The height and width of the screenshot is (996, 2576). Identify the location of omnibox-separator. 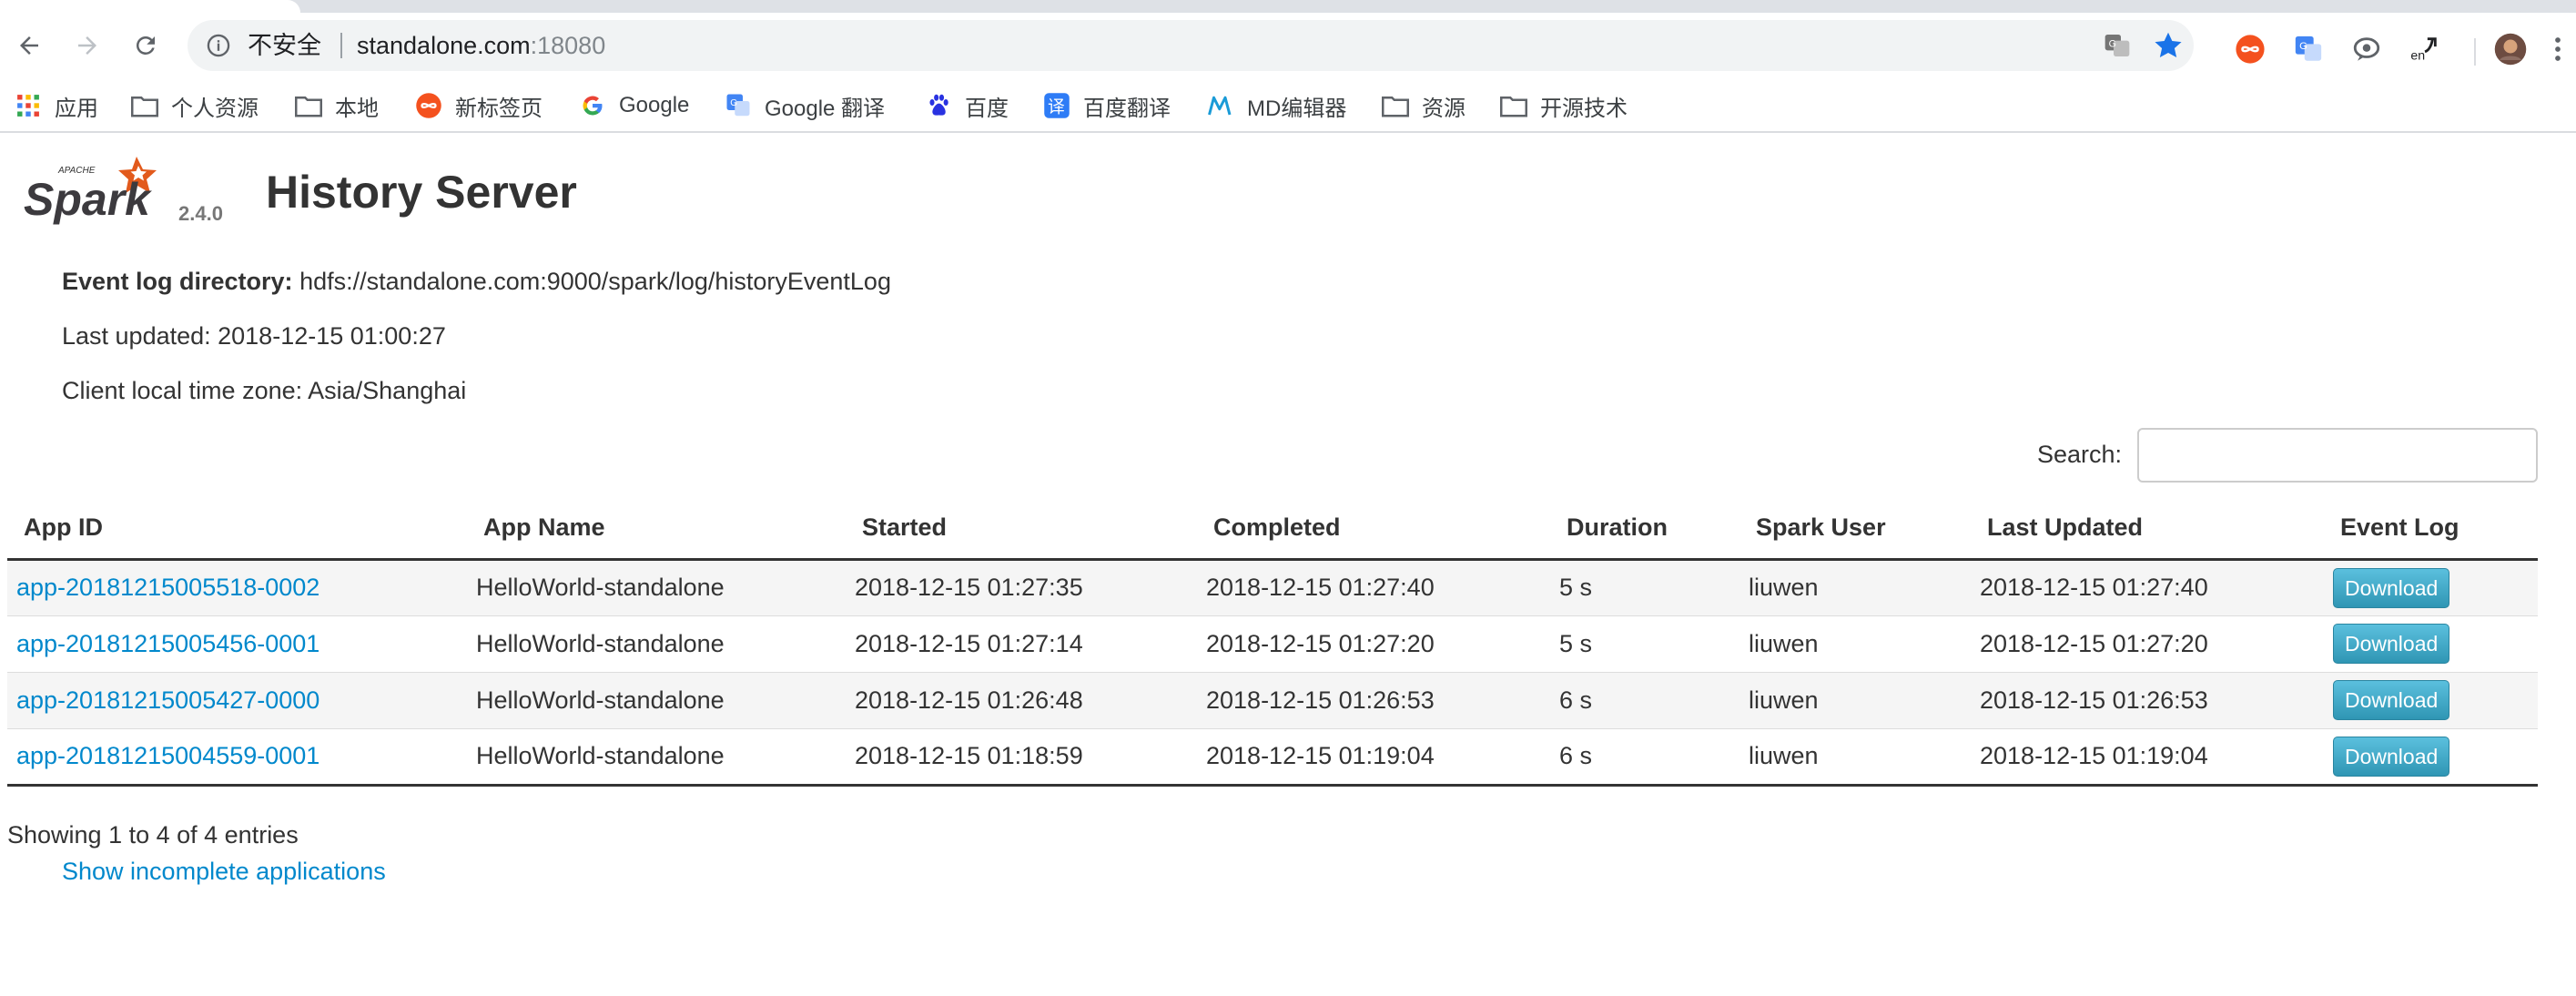
(341, 45).